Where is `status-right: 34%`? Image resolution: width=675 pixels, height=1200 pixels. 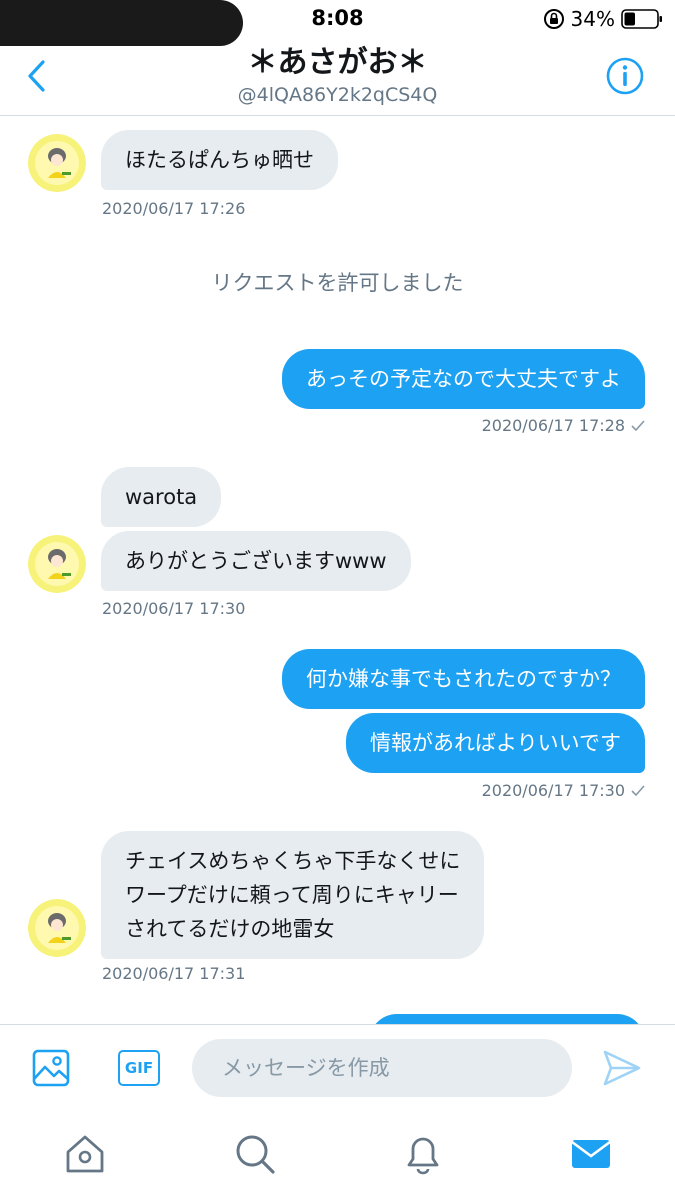 status-right: 34% is located at coordinates (603, 19).